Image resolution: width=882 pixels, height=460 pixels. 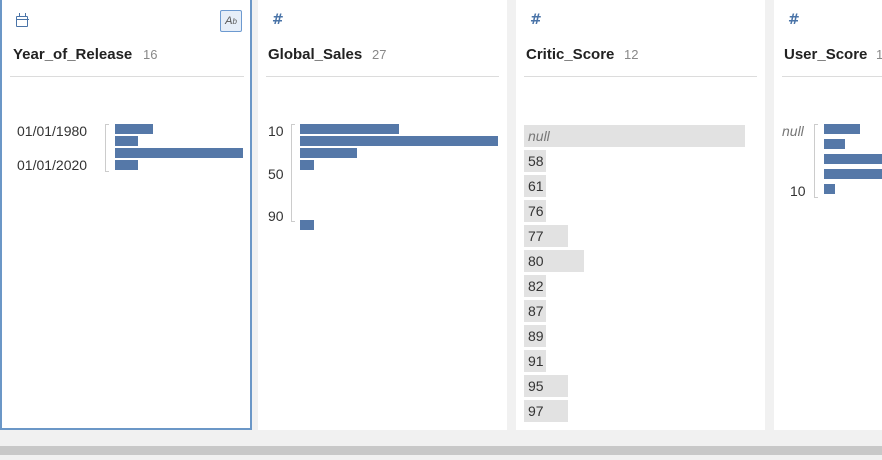 I want to click on value-row: 76, so click(x=535, y=211).